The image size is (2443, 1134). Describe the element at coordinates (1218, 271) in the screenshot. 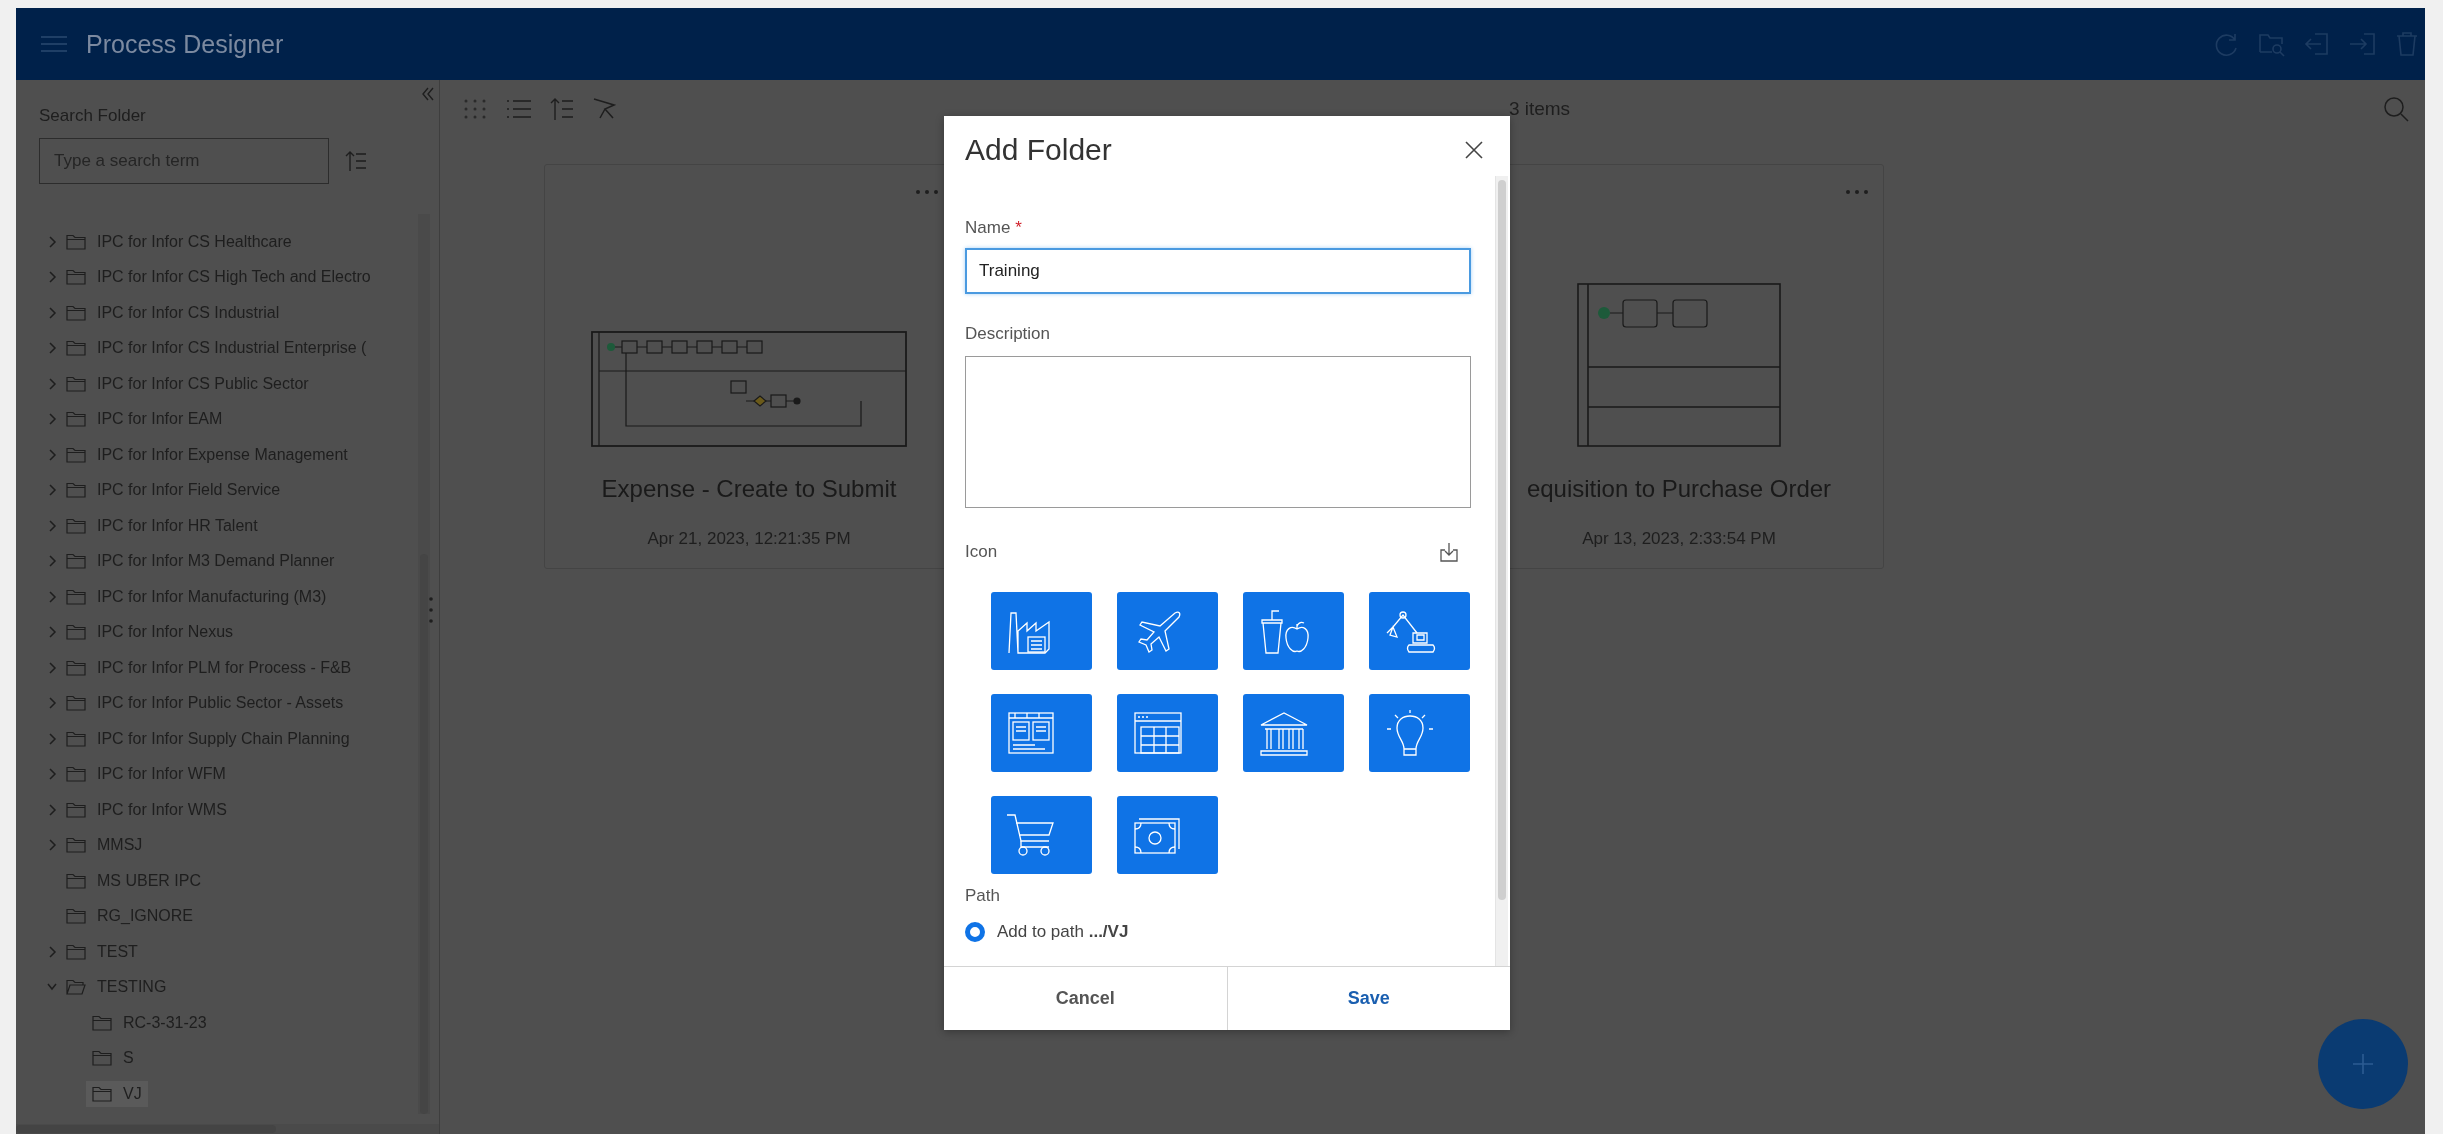

I see `name-field: Training` at that location.